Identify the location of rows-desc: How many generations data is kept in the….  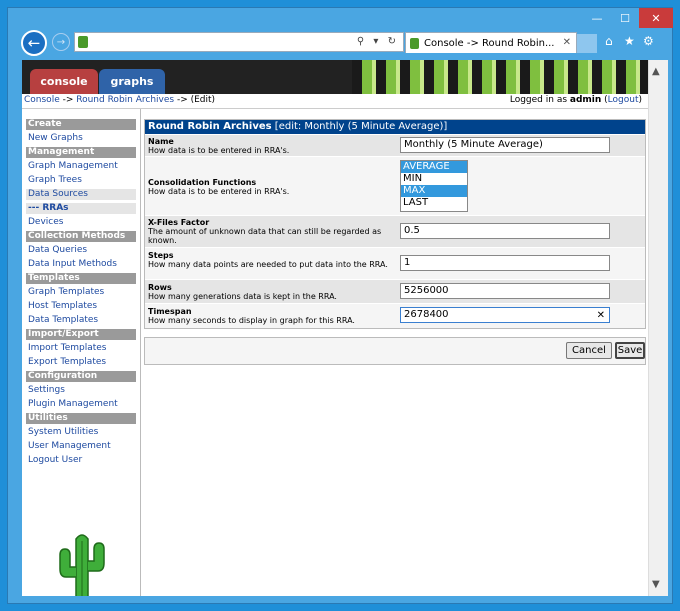
(242, 296).